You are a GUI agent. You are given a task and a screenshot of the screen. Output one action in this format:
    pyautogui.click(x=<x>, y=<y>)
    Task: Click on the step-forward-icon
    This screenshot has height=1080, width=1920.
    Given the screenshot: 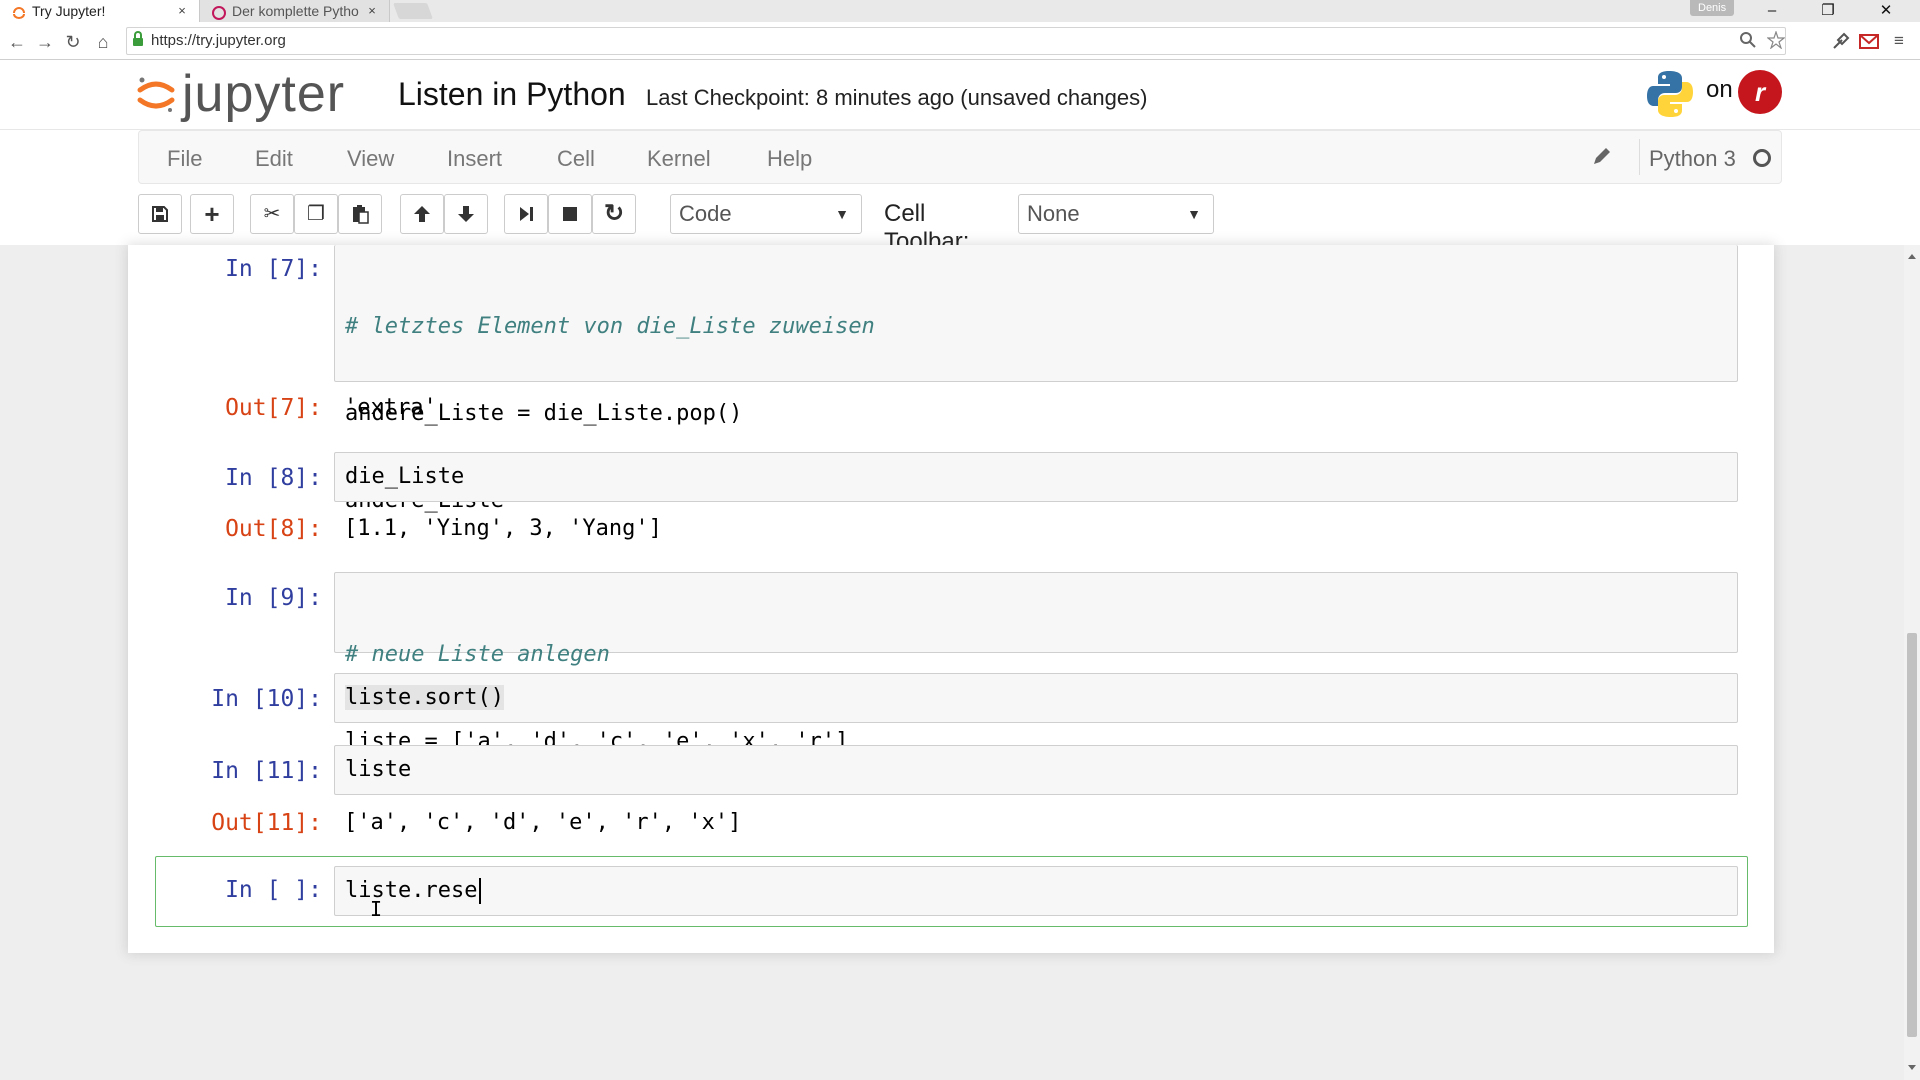 What is the action you would take?
    pyautogui.click(x=526, y=214)
    